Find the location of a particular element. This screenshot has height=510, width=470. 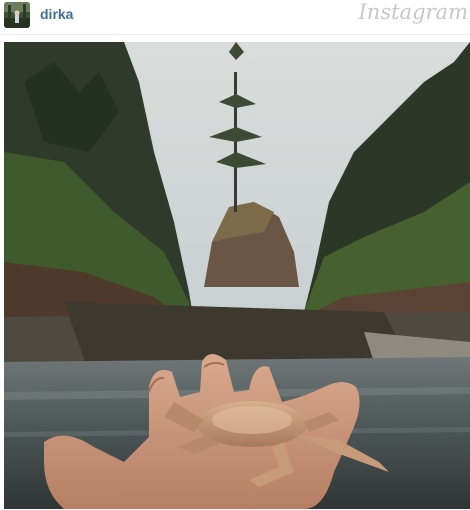

instagram-logo: Instagram is located at coordinates (413, 12).